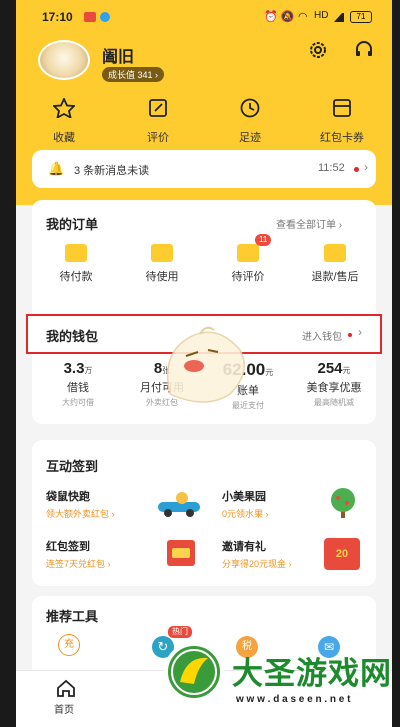 This screenshot has height=727, width=400. I want to click on growth-badge: 成长值 341 ›, so click(133, 74).